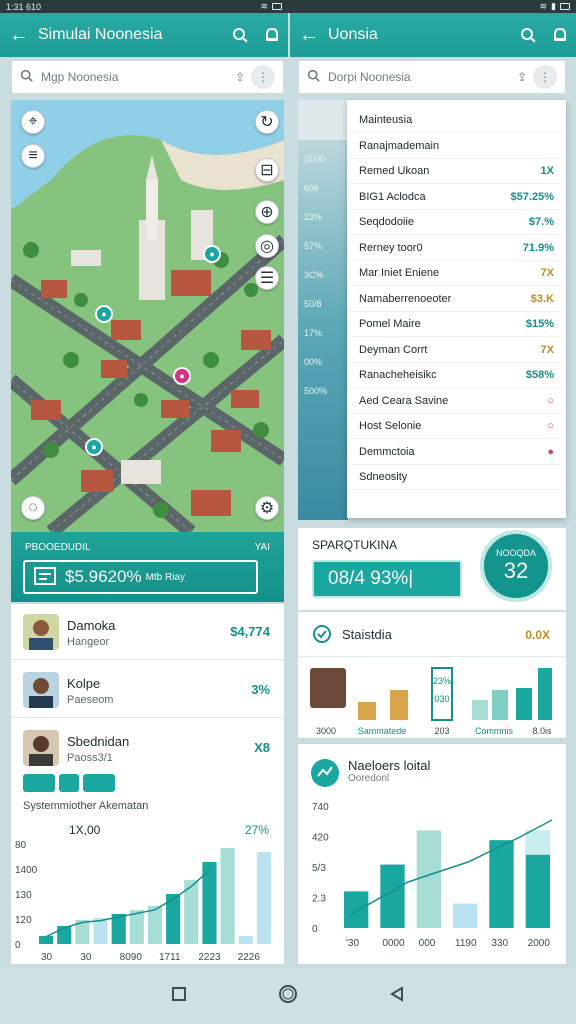  I want to click on menu-item-value: ○, so click(550, 426).